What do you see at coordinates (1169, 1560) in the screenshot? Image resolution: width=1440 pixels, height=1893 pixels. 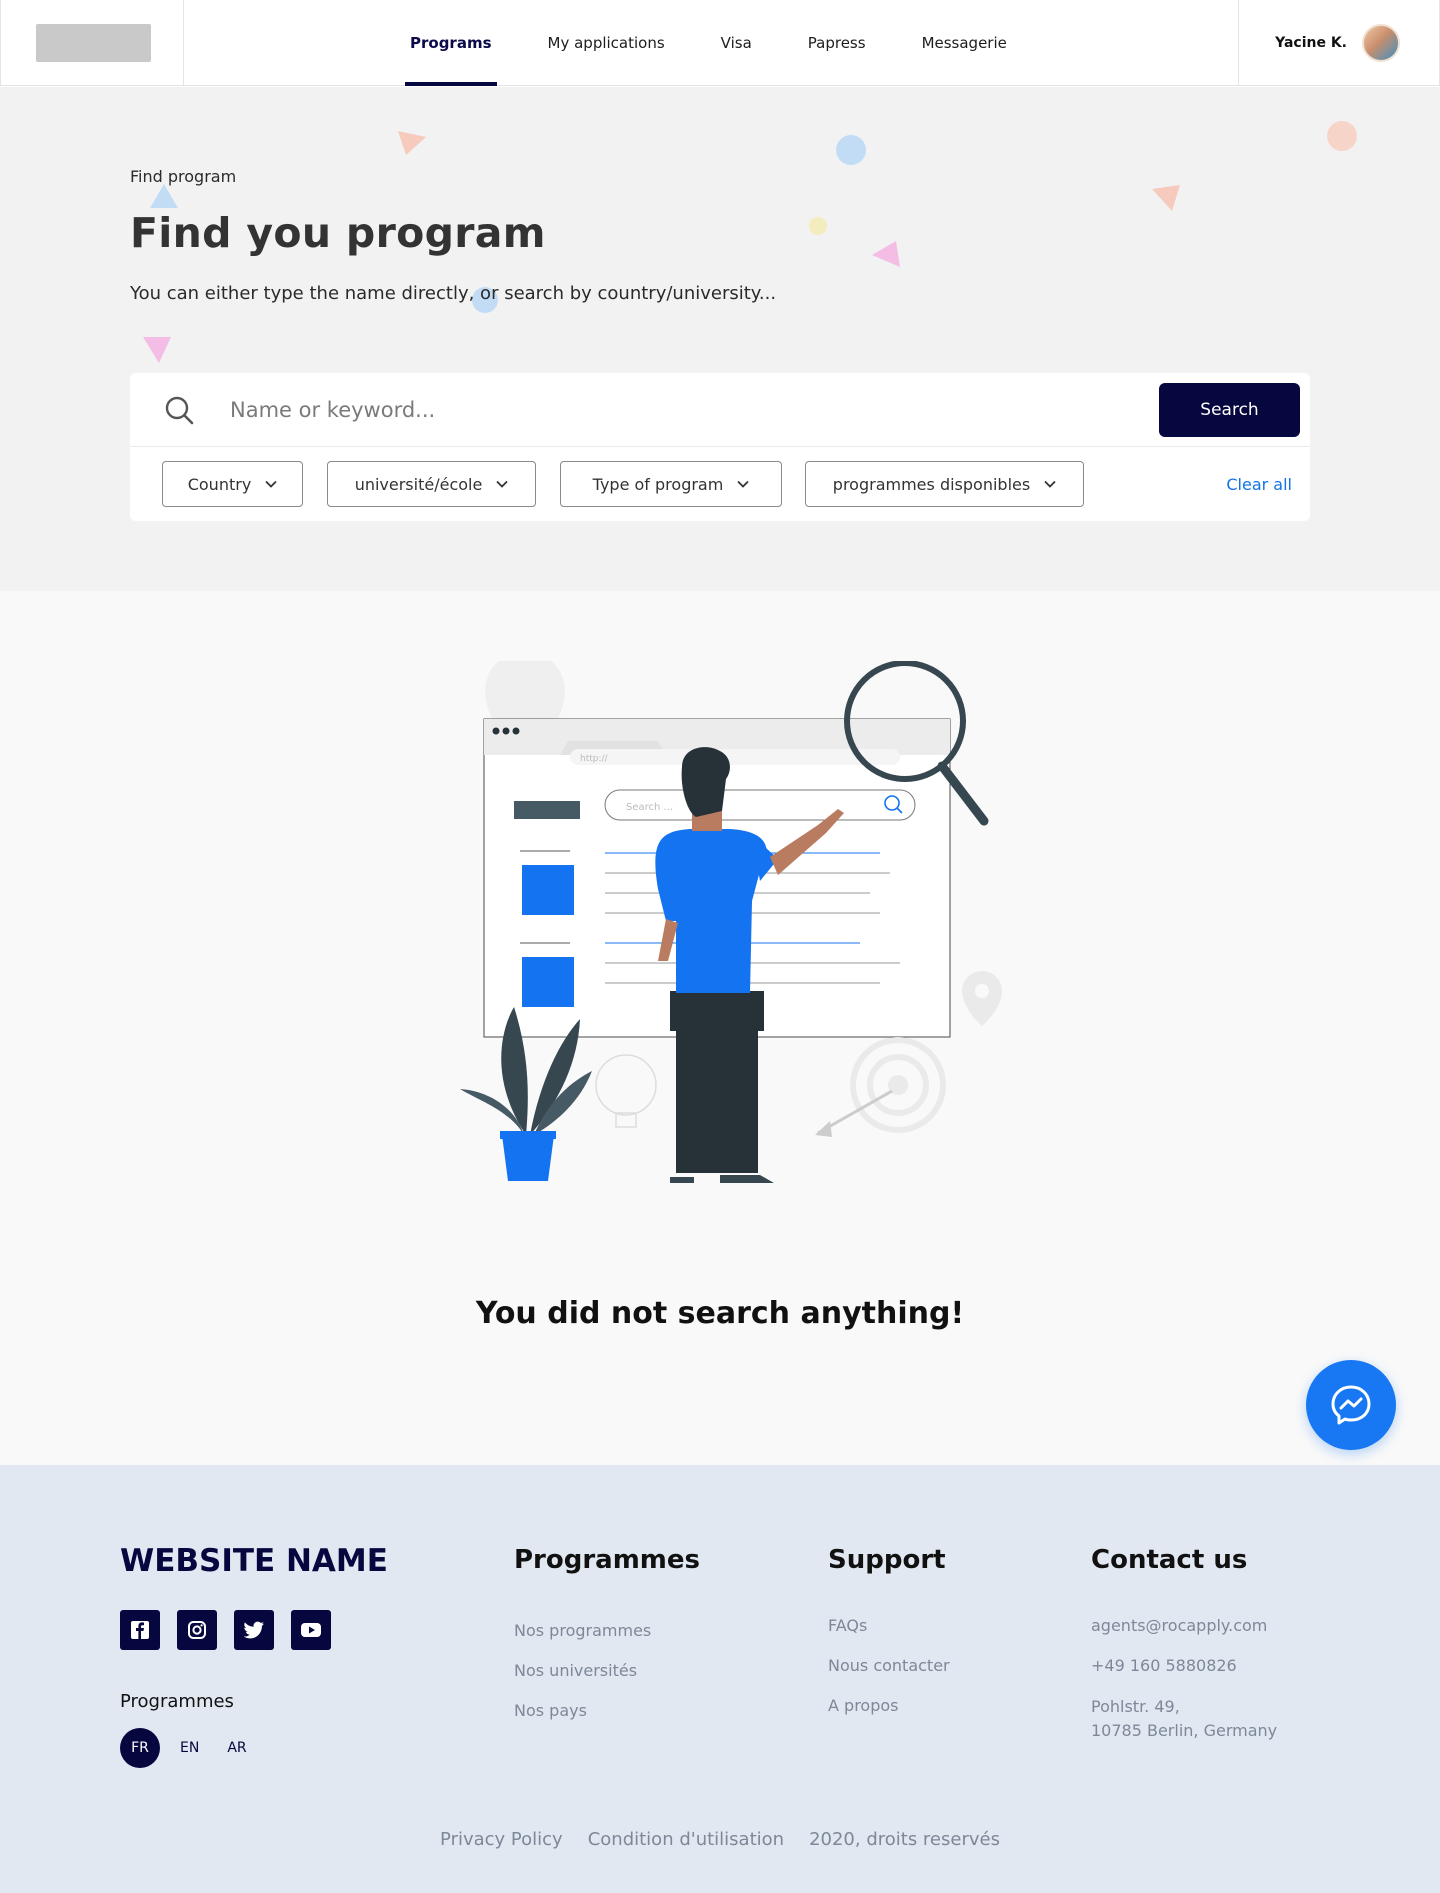 I see `footer-contact-title: Contact us` at bounding box center [1169, 1560].